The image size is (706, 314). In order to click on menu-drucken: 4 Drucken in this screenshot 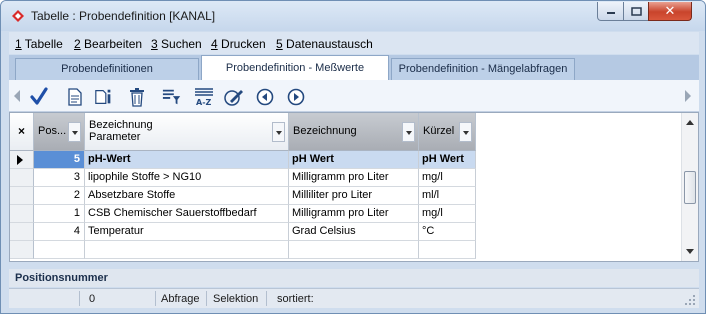, I will do `click(238, 44)`.